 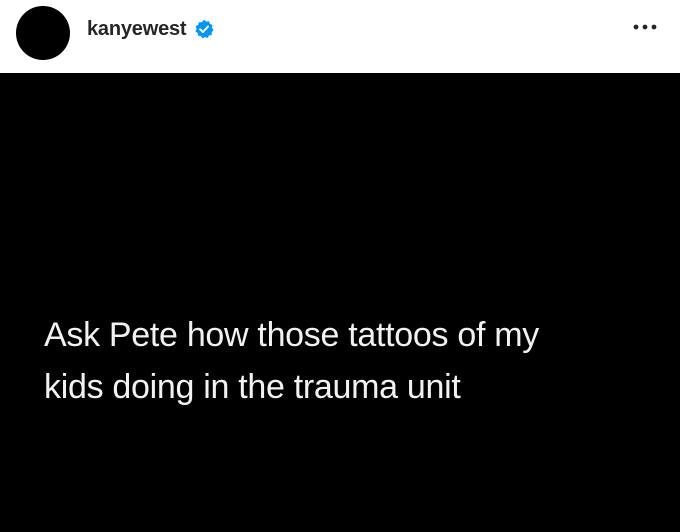 What do you see at coordinates (645, 27) in the screenshot?
I see `more-options-icon` at bounding box center [645, 27].